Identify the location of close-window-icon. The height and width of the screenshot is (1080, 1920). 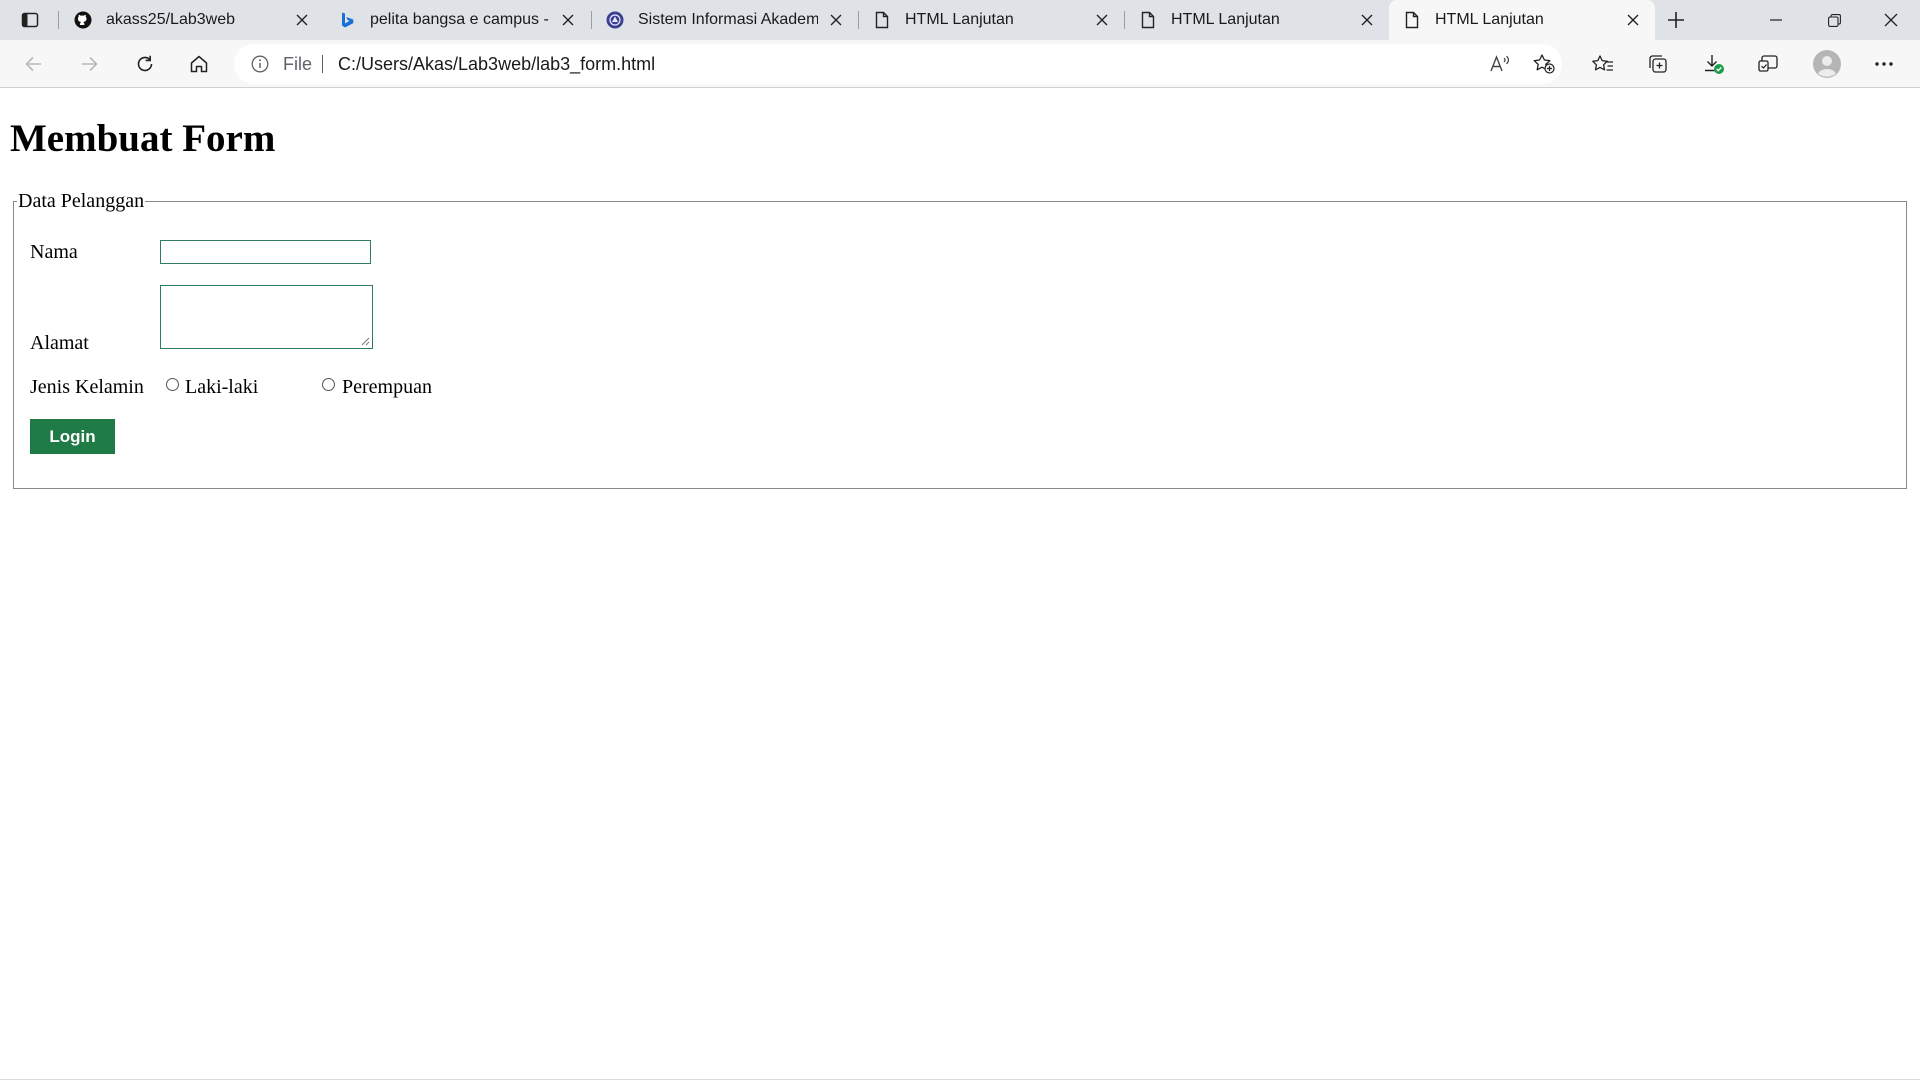
(1891, 20).